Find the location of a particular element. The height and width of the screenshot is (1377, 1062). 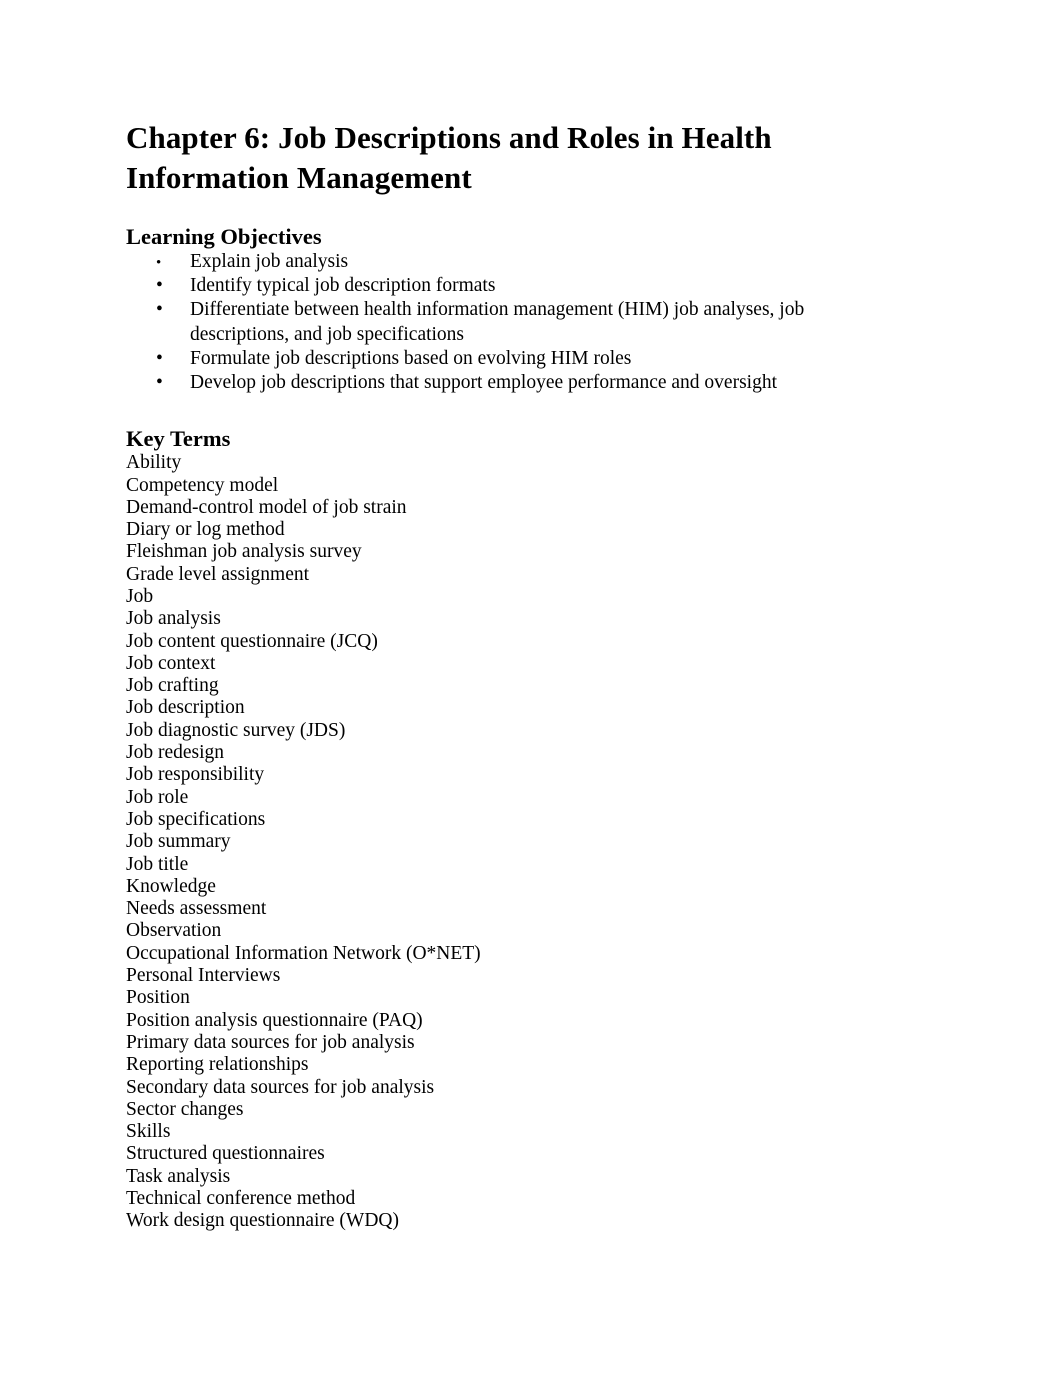

key-term-item: Secondary data sources for job analysis is located at coordinates (280, 1087).